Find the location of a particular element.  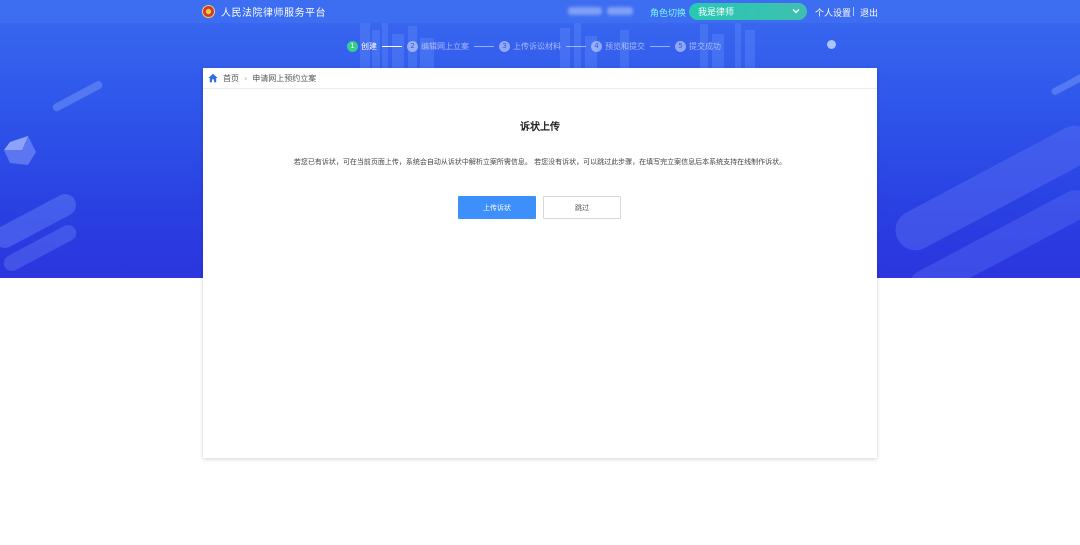

blurred-info is located at coordinates (620, 11).